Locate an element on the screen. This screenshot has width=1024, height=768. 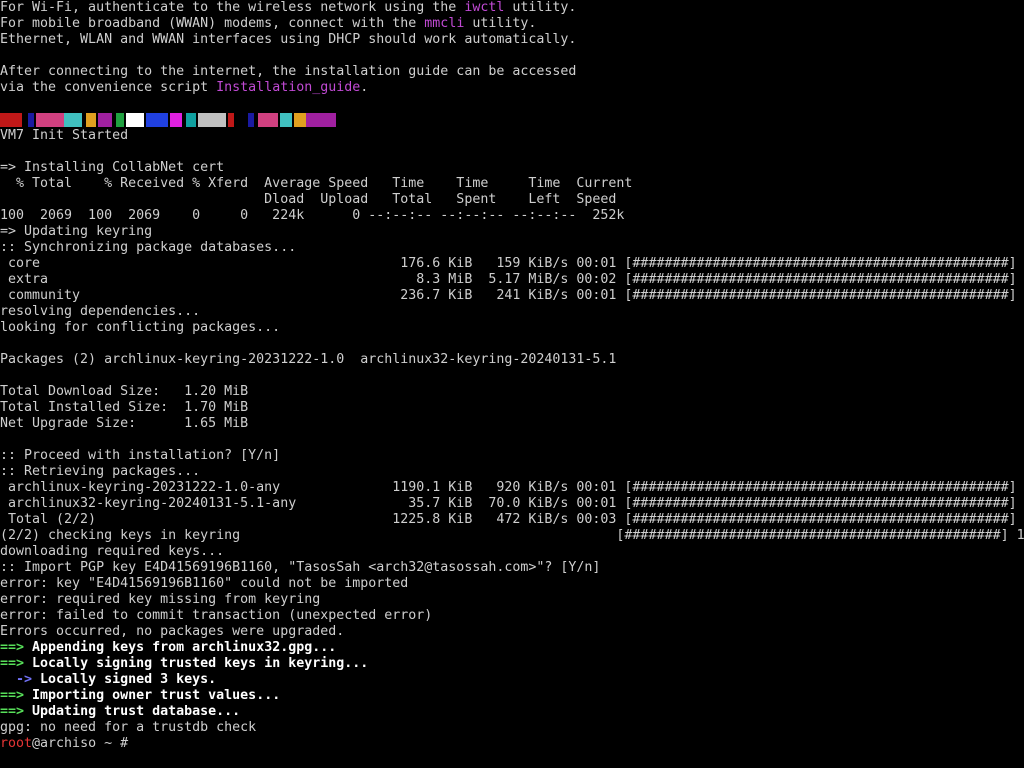
terminal-line: gpg: no need for a trustdb check is located at coordinates (512, 728).